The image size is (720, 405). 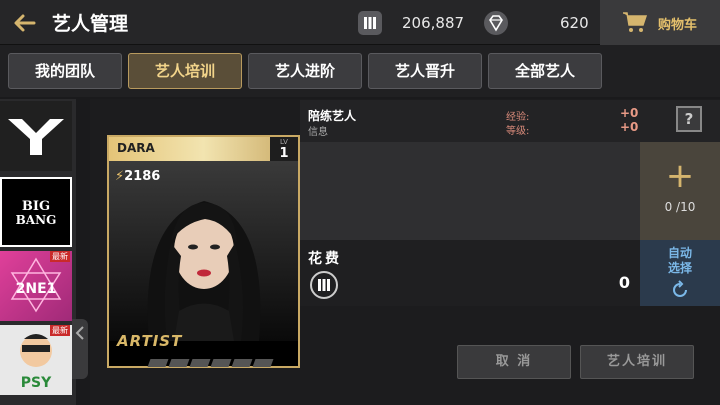 What do you see at coordinates (574, 23) in the screenshot?
I see `diamond-value: 620` at bounding box center [574, 23].